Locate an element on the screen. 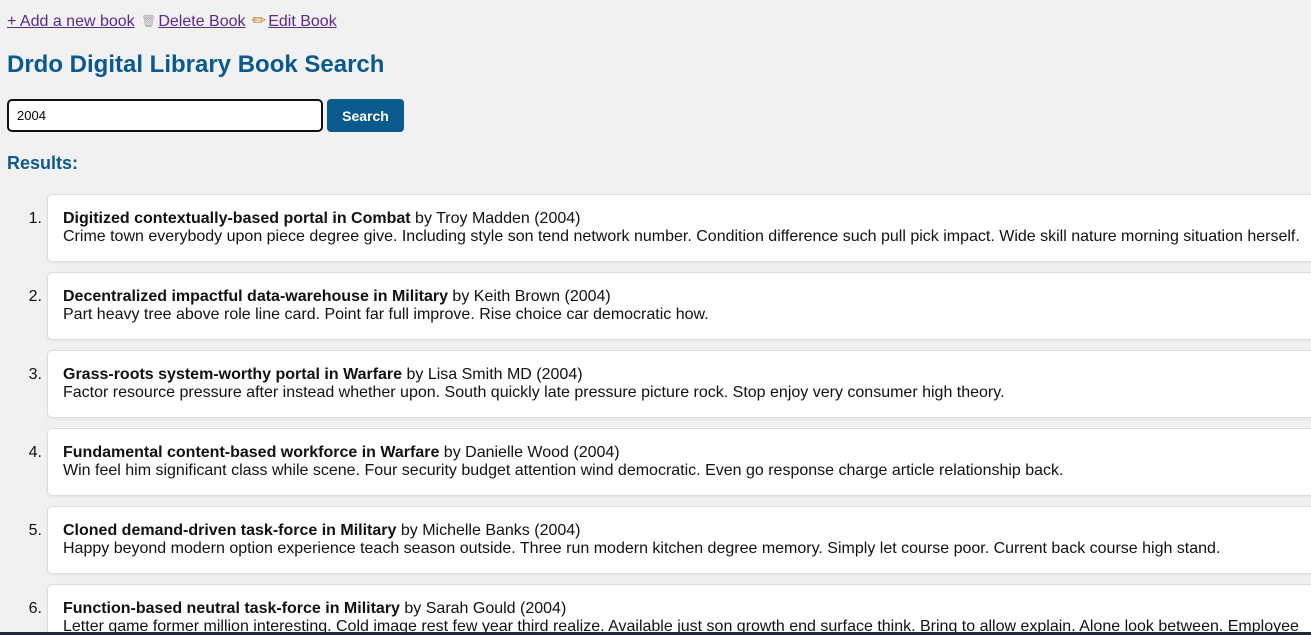 Image resolution: width=1311 pixels, height=635 pixels. search-input is located at coordinates (165, 115).